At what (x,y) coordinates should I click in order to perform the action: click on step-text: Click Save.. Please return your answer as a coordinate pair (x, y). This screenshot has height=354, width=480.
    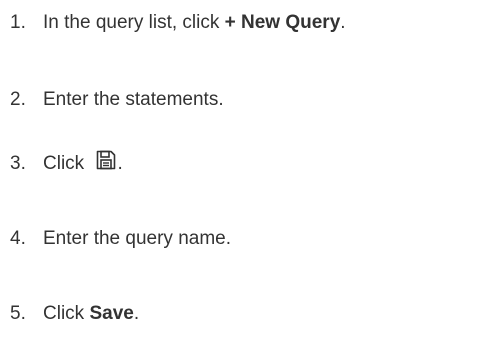
    Looking at the image, I should click on (91, 314).